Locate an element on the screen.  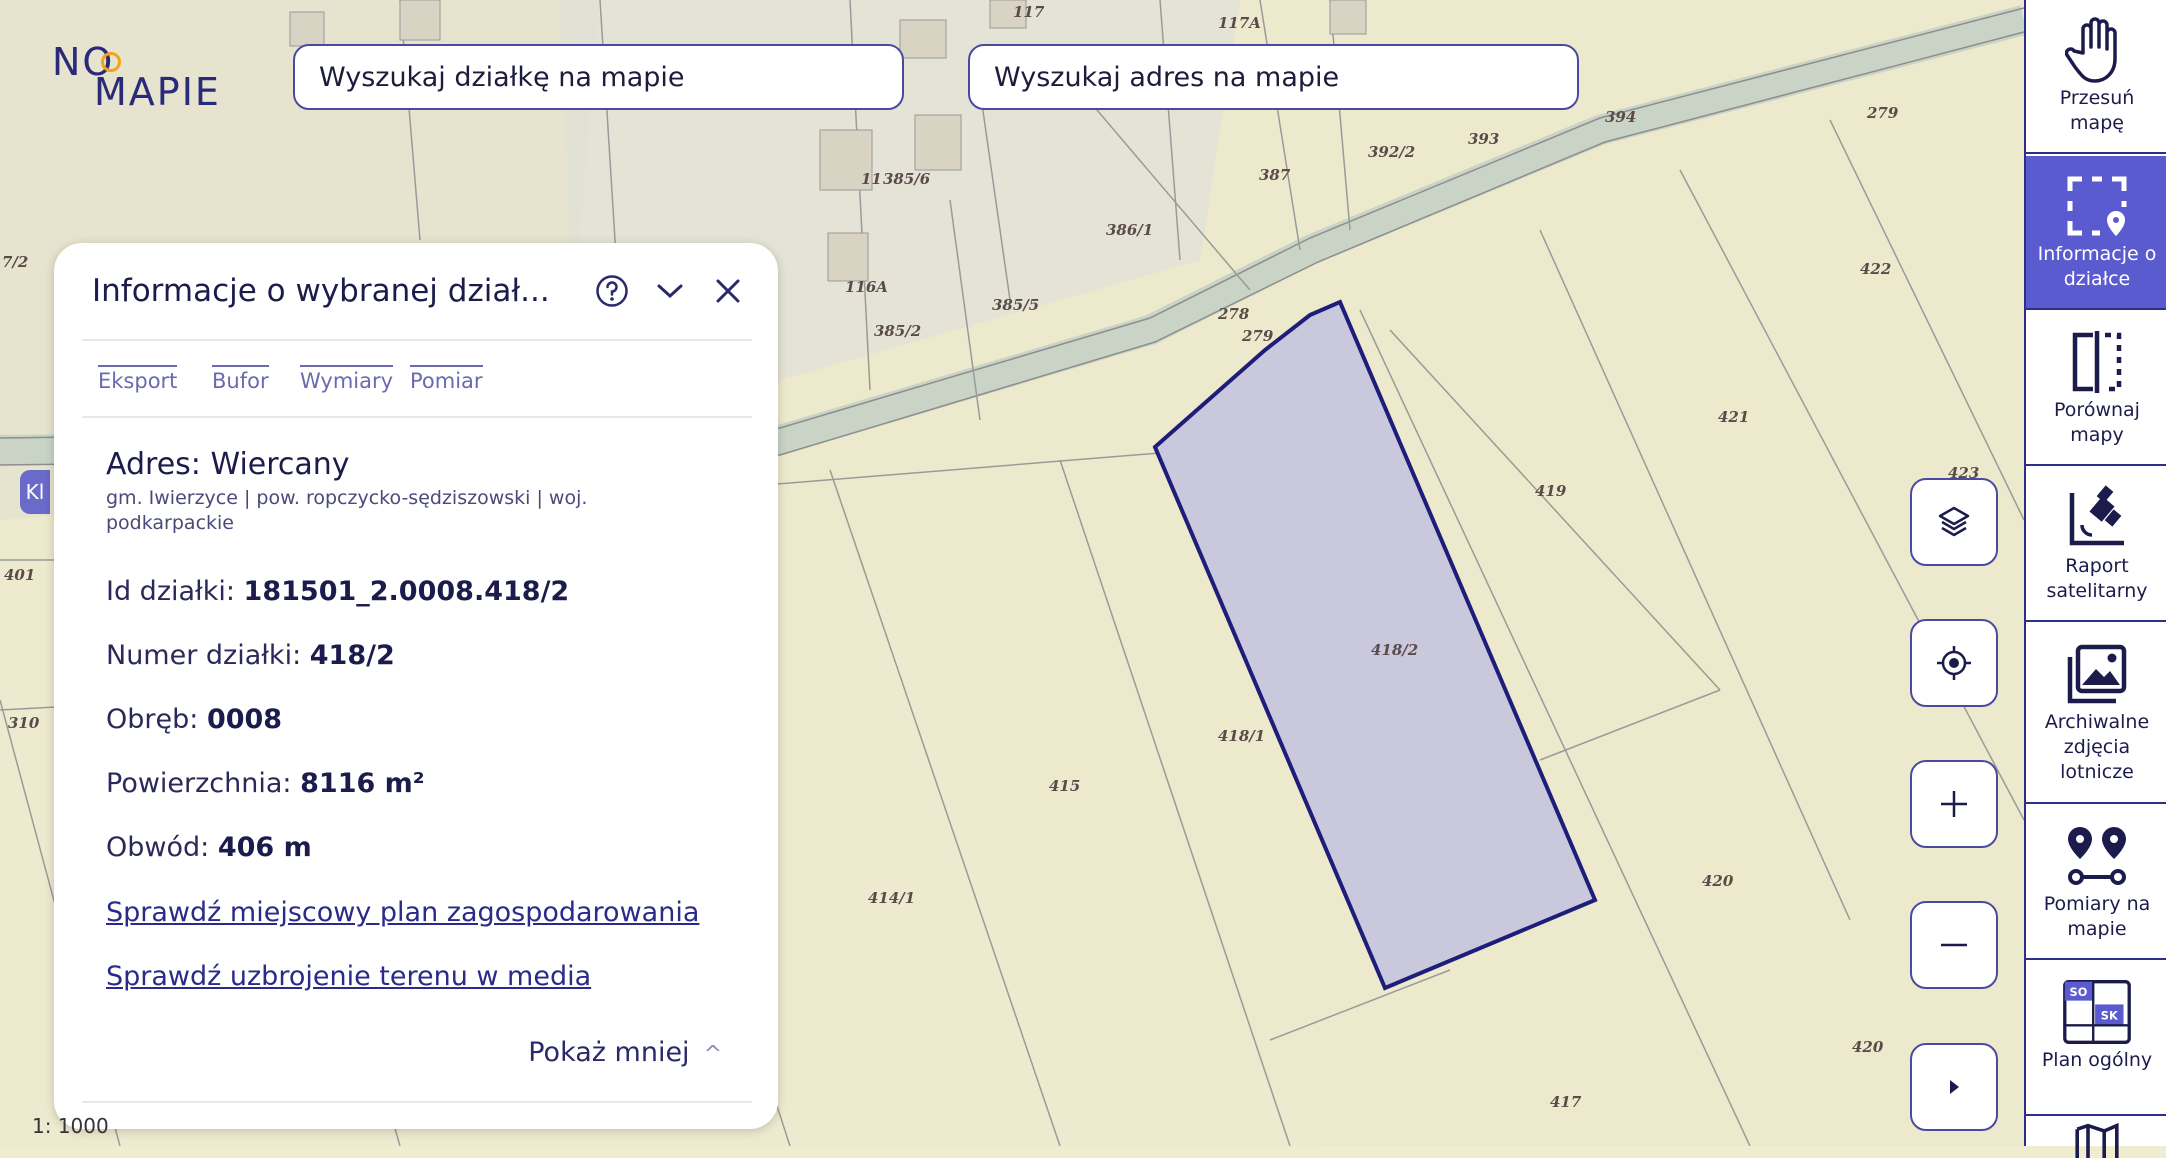
parcel-label: 385/5 is located at coordinates (1016, 305).